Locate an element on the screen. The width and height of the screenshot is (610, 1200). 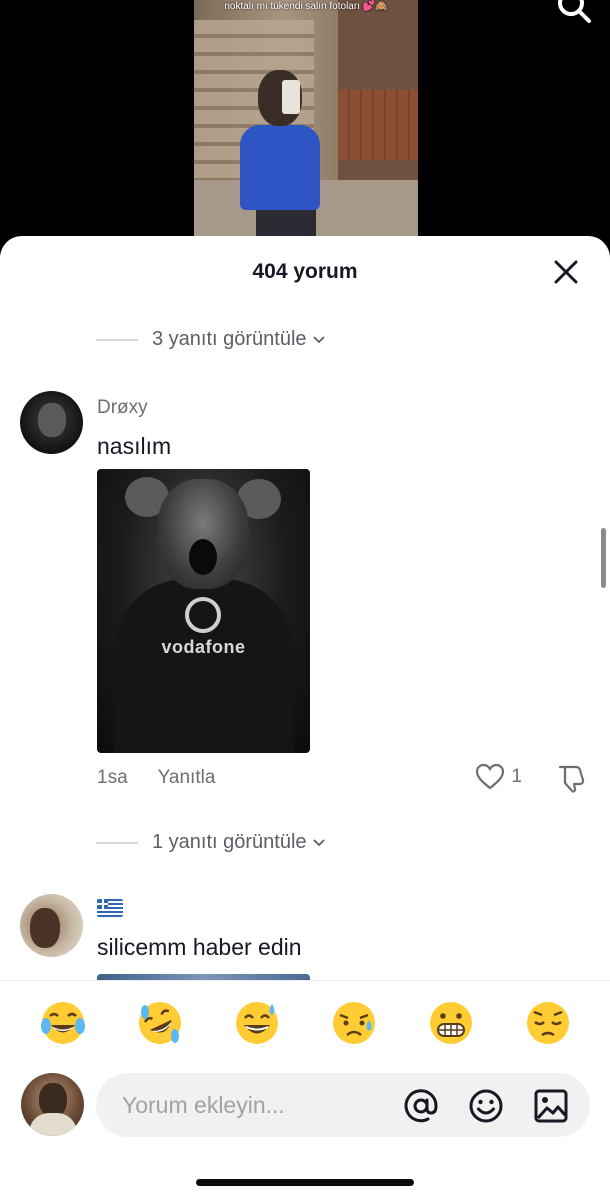
video-person-torso is located at coordinates (280, 167).